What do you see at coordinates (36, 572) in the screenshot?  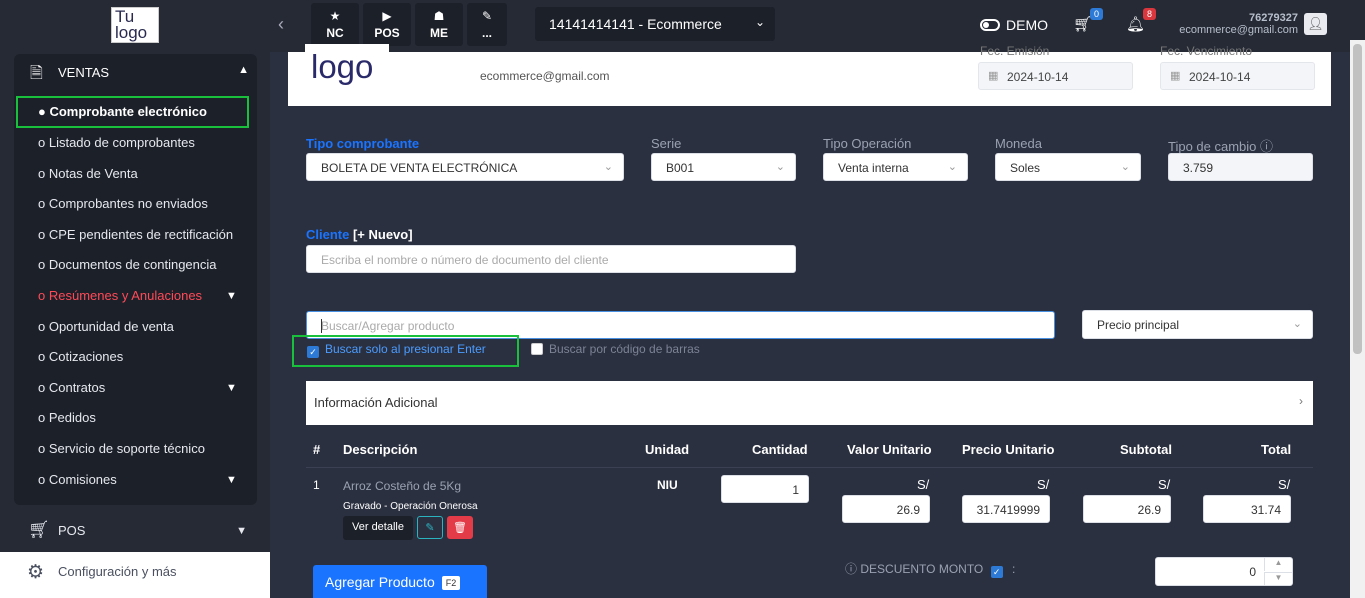 I see `gear-icon: ⚙` at bounding box center [36, 572].